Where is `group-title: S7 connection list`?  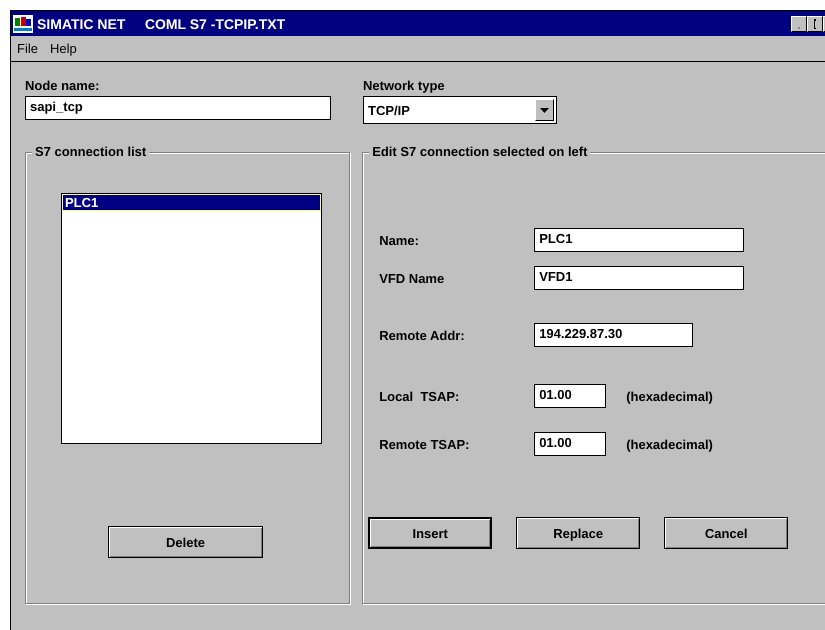
group-title: S7 connection list is located at coordinates (91, 151).